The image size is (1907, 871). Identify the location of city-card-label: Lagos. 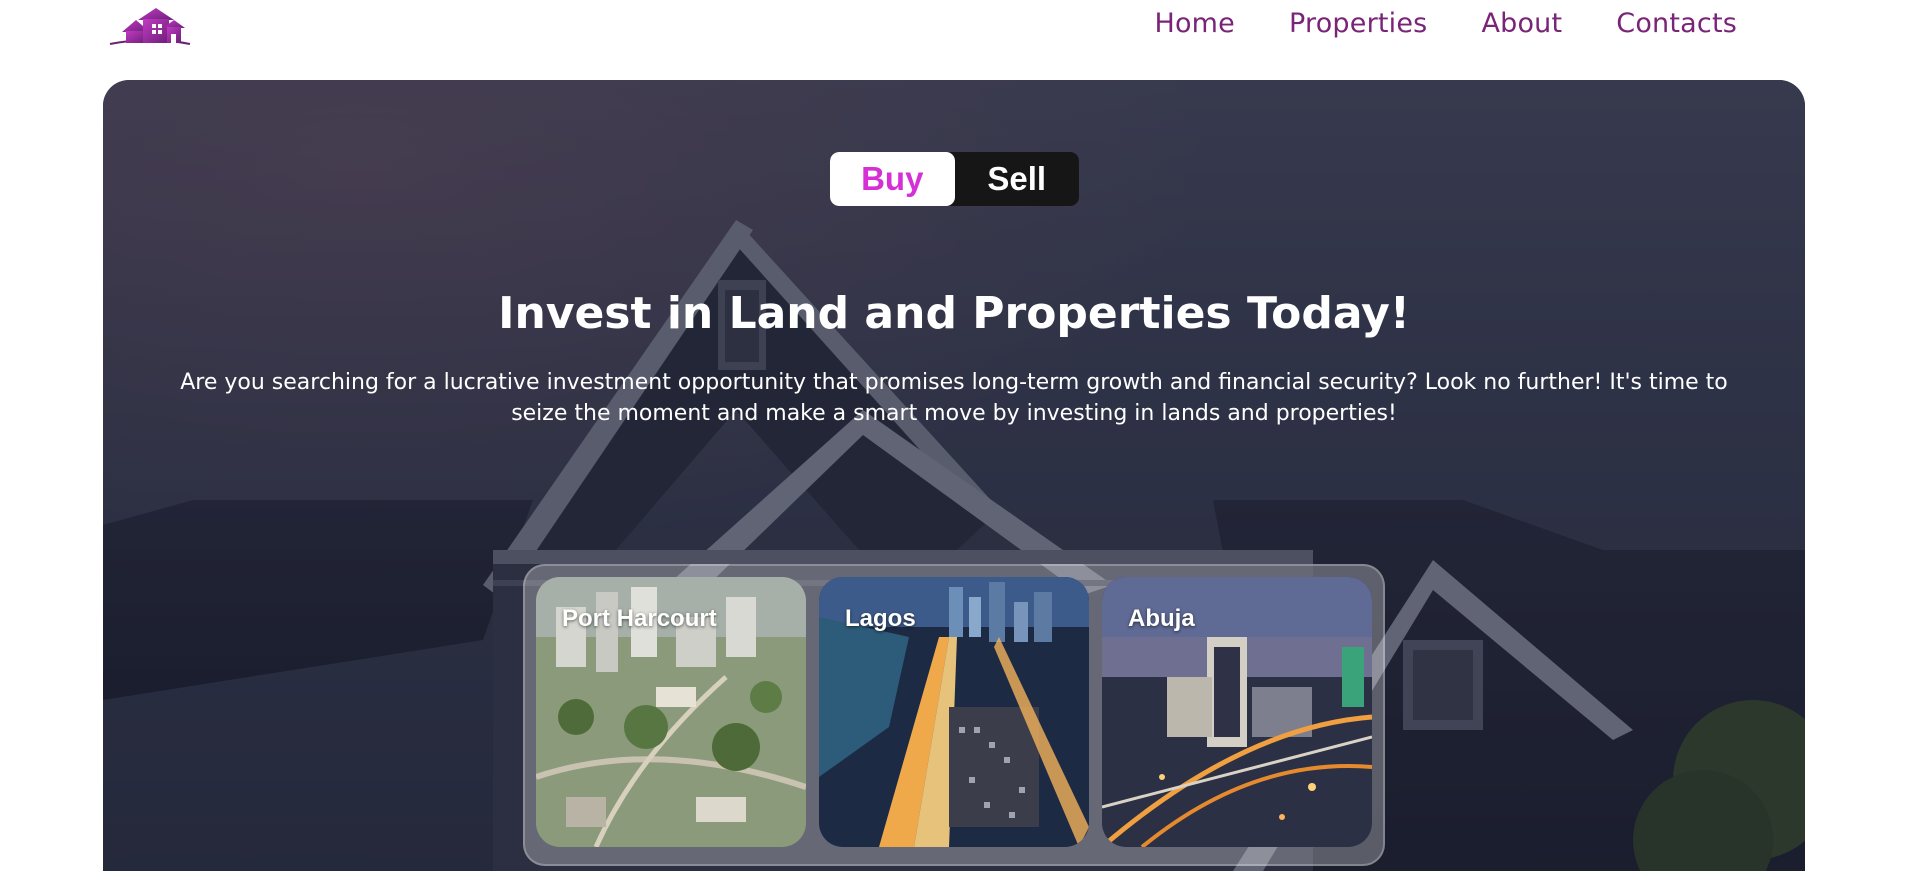
(880, 618).